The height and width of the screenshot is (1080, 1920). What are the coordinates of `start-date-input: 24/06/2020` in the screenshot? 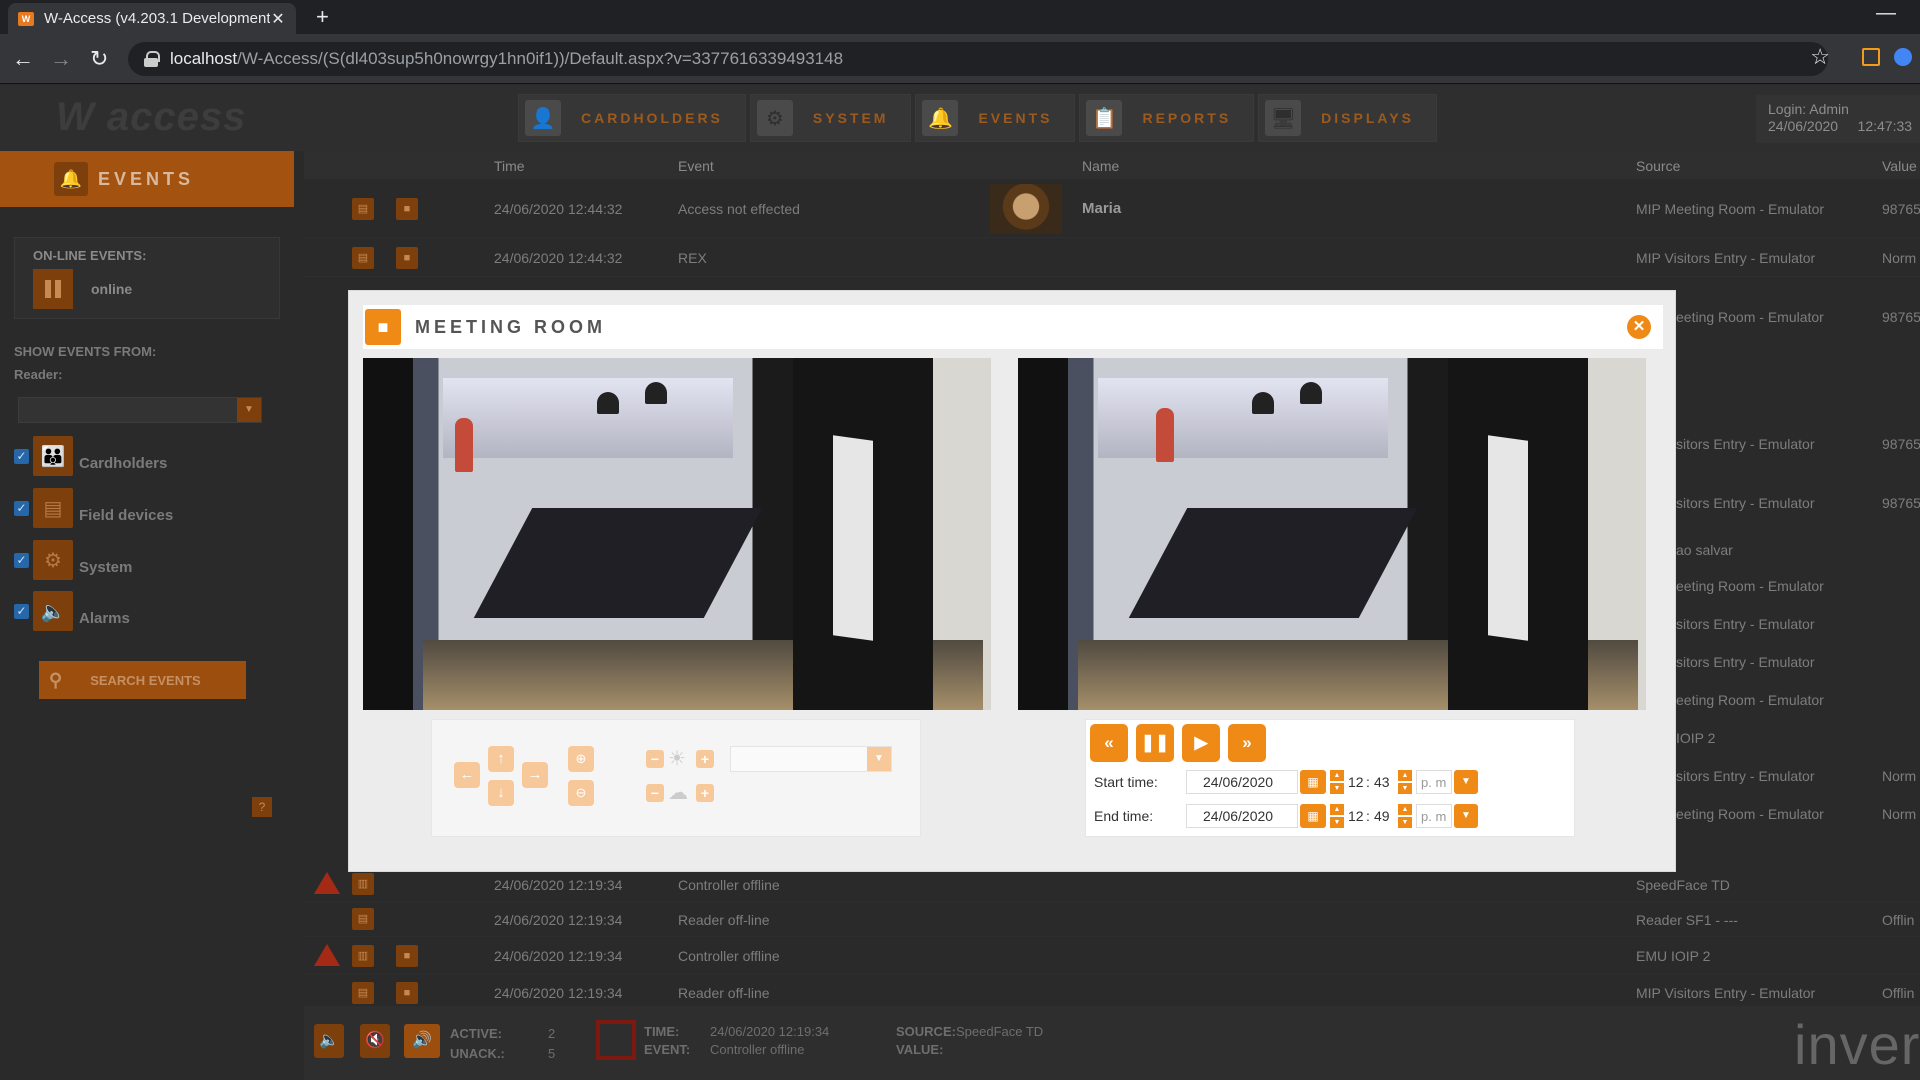 It's located at (1242, 782).